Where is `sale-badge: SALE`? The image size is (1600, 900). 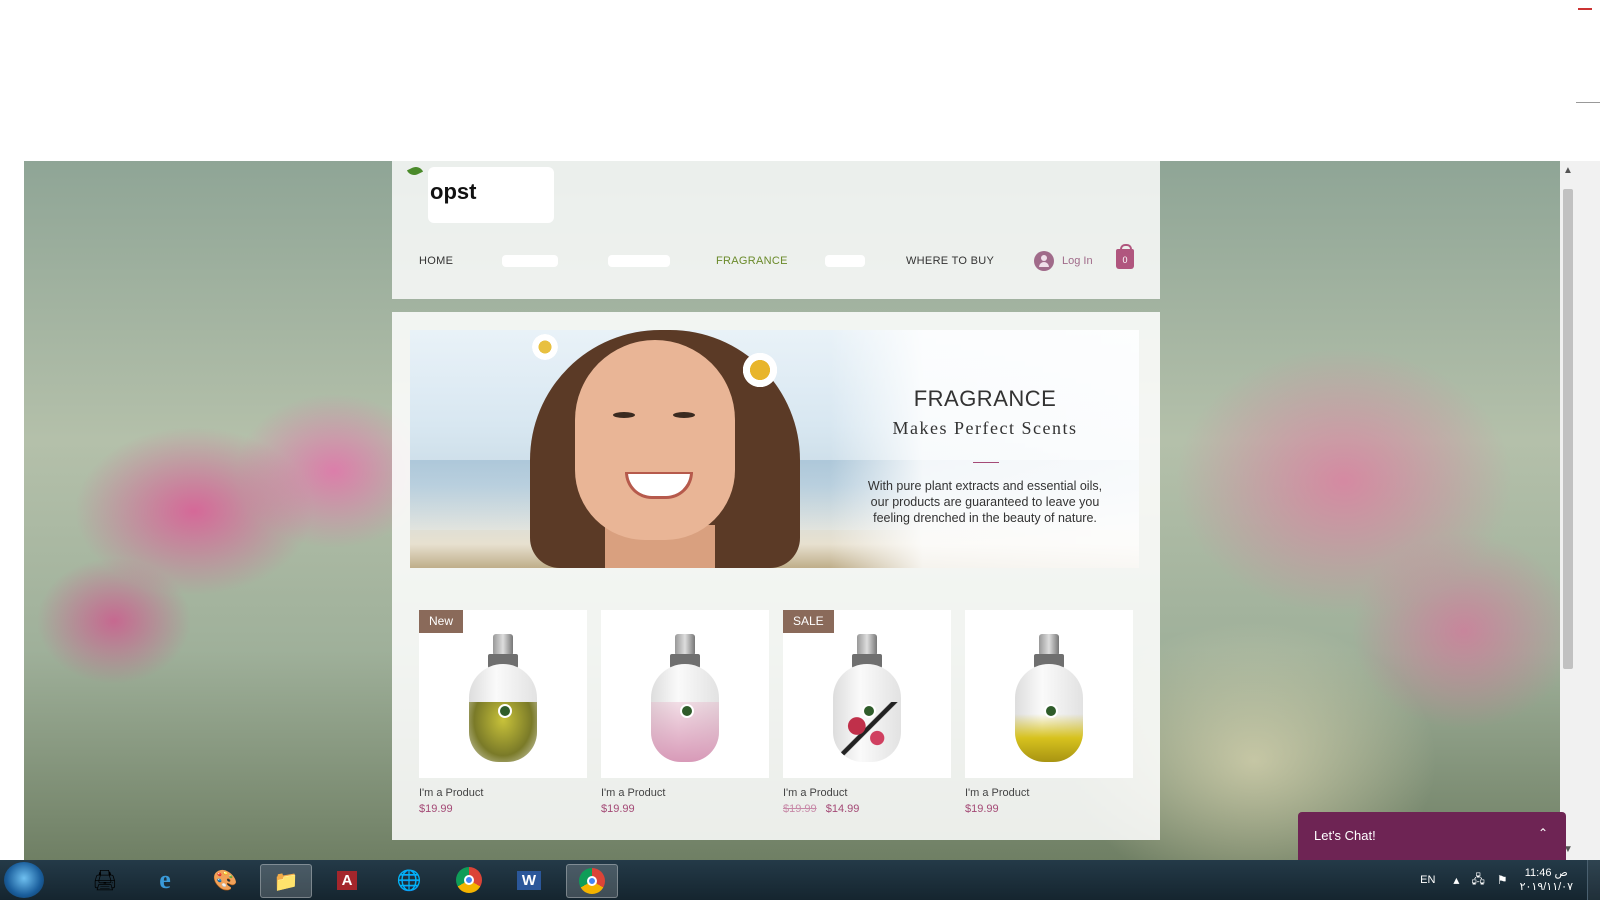
sale-badge: SALE is located at coordinates (808, 621).